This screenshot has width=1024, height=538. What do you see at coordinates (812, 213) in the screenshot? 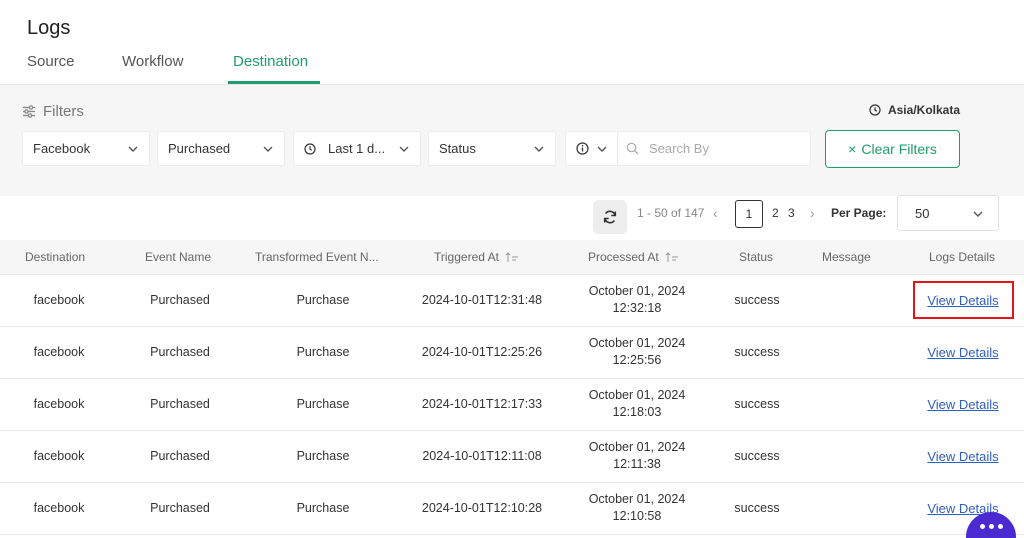
I see `next-page-button: ›` at bounding box center [812, 213].